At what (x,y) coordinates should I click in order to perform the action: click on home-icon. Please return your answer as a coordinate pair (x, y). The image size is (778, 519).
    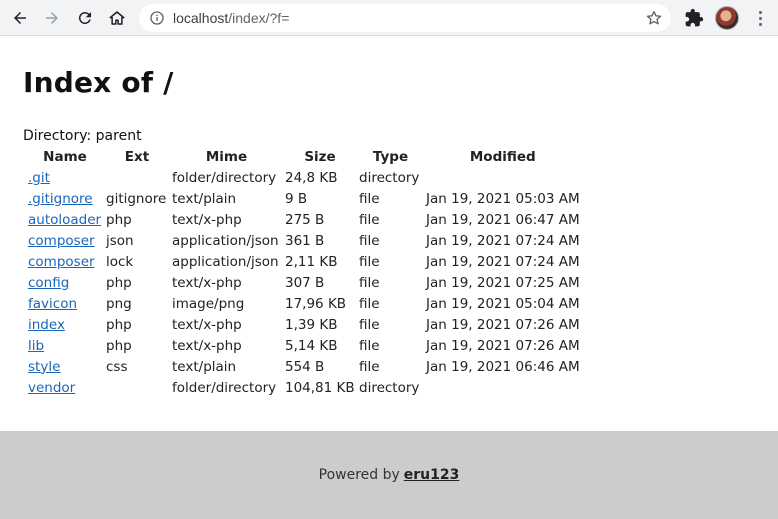
    Looking at the image, I should click on (117, 18).